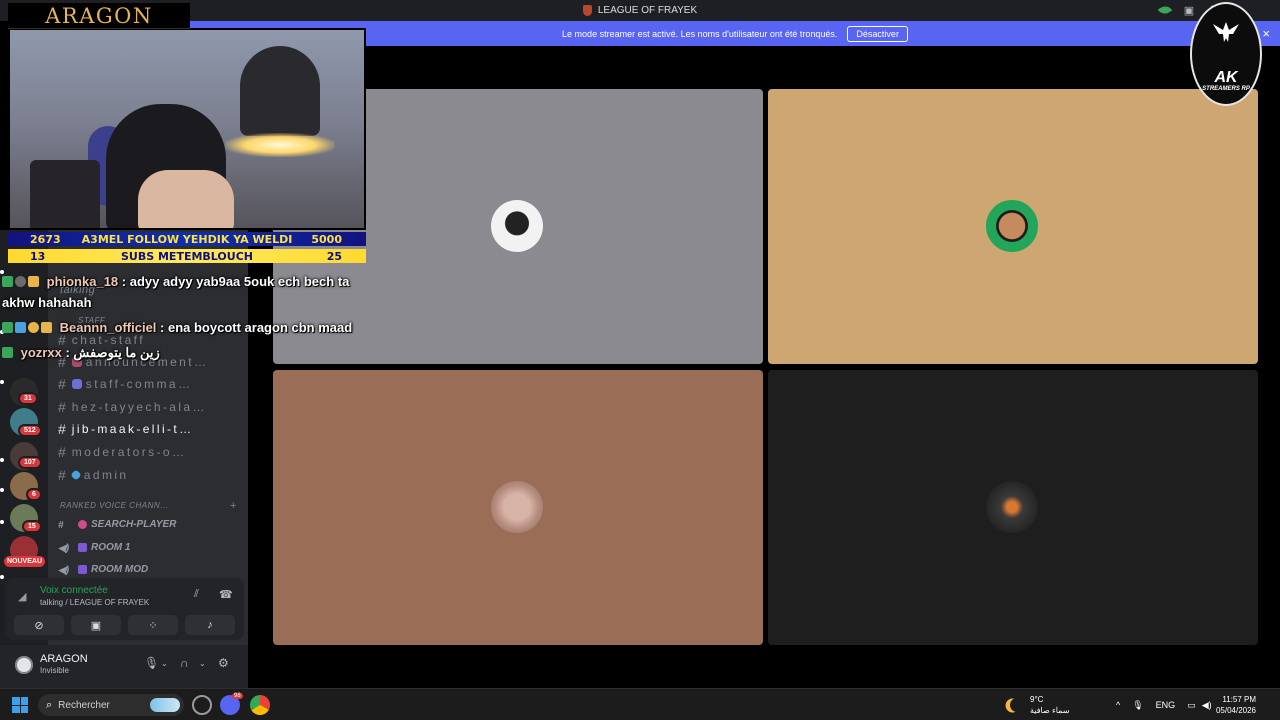 The image size is (1280, 720). What do you see at coordinates (74, 590) in the screenshot?
I see `voice-connected-status: Voix connectée` at bounding box center [74, 590].